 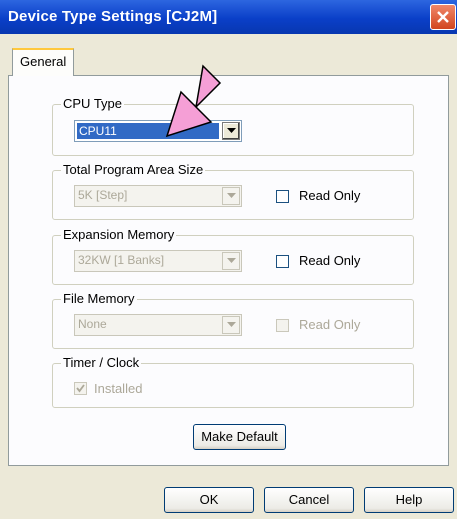 What do you see at coordinates (330, 260) in the screenshot?
I see `expansion-memory-read-only-label: Read Only` at bounding box center [330, 260].